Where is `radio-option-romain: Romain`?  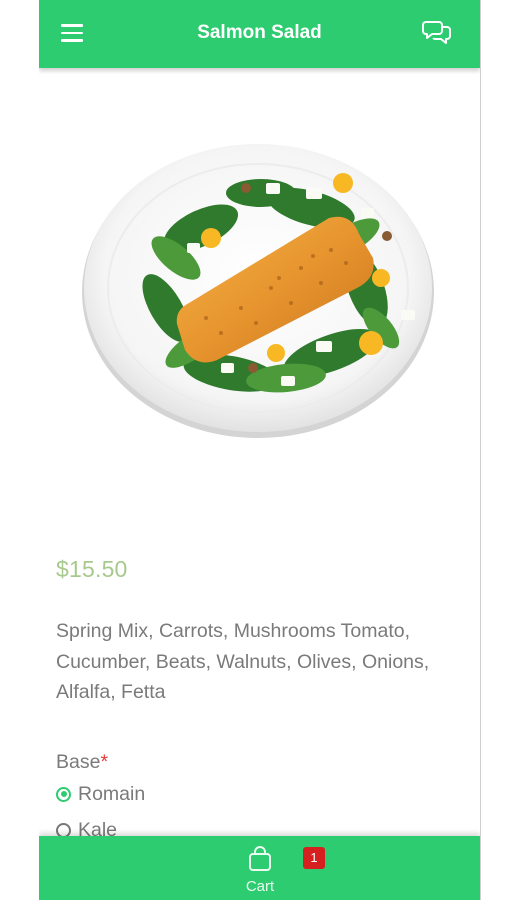
radio-option-romain: Romain is located at coordinates (100, 794).